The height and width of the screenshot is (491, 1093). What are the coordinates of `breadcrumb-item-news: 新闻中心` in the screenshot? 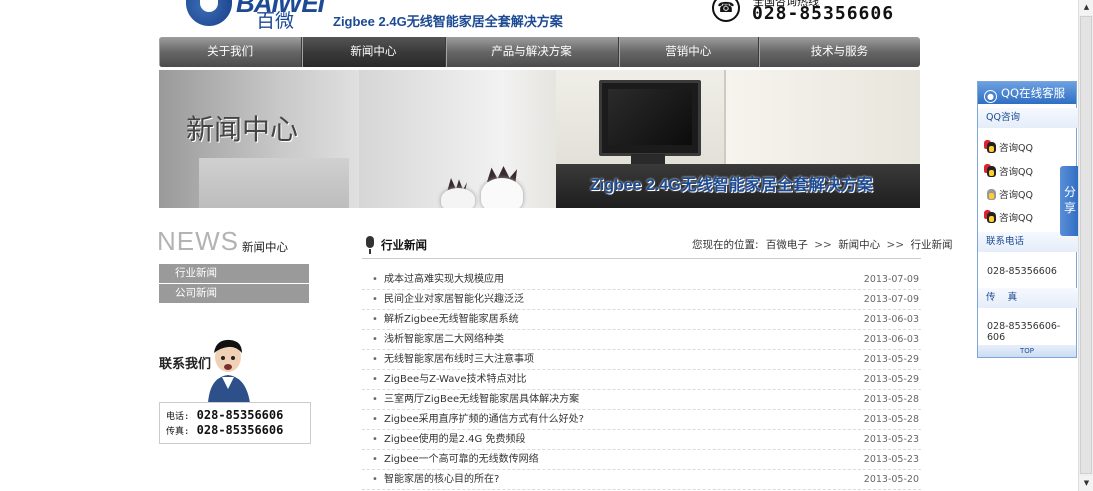 It's located at (859, 245).